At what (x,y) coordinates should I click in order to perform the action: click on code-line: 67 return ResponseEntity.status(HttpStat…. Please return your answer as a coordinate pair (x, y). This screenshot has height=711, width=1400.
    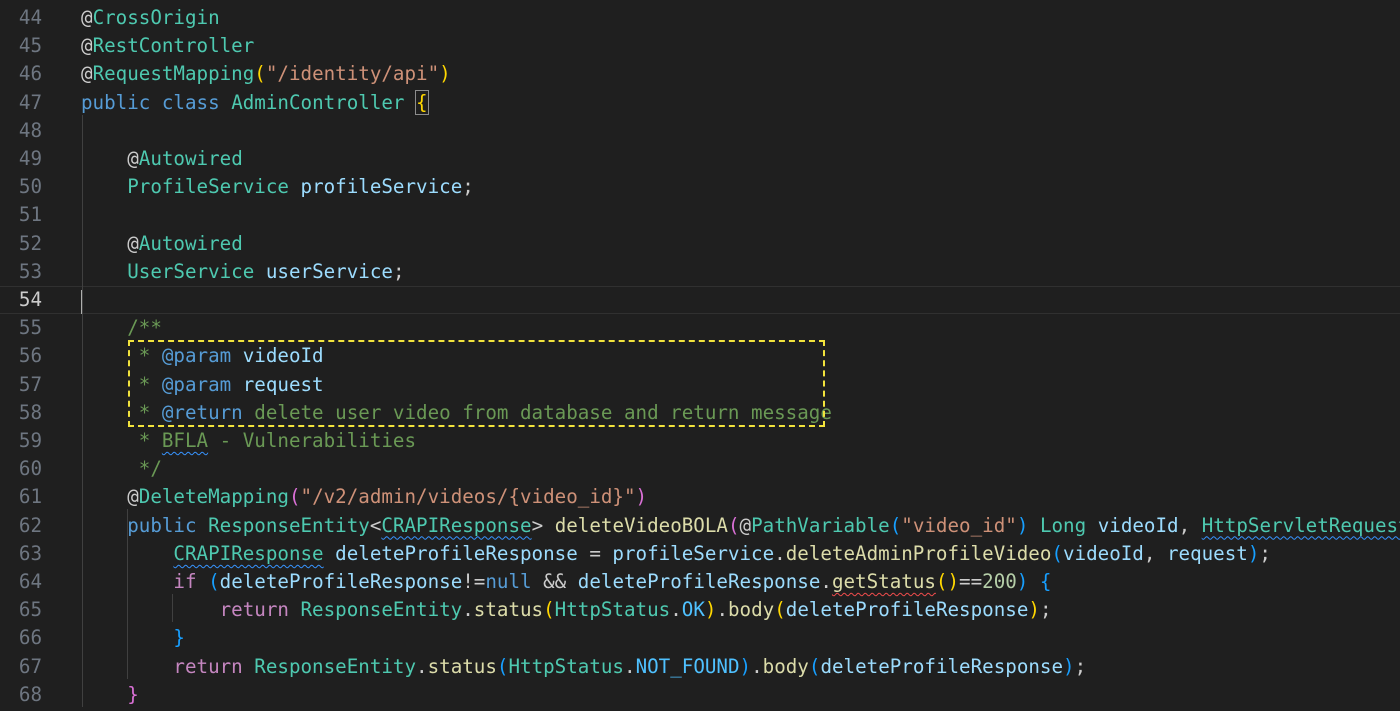
    Looking at the image, I should click on (700, 667).